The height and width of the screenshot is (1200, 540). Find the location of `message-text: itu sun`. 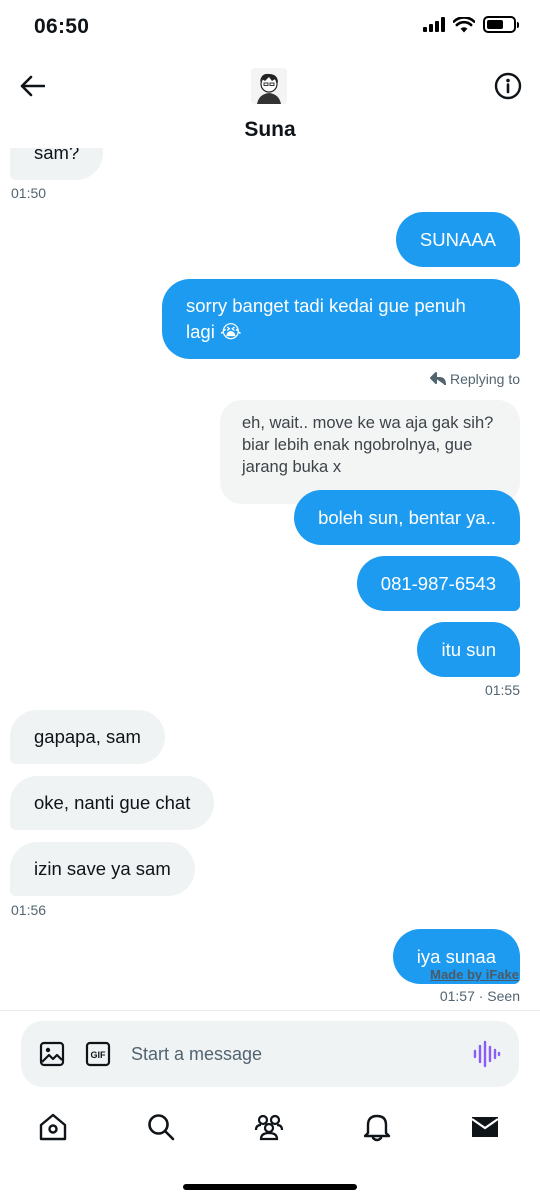

message-text: itu sun is located at coordinates (468, 649).